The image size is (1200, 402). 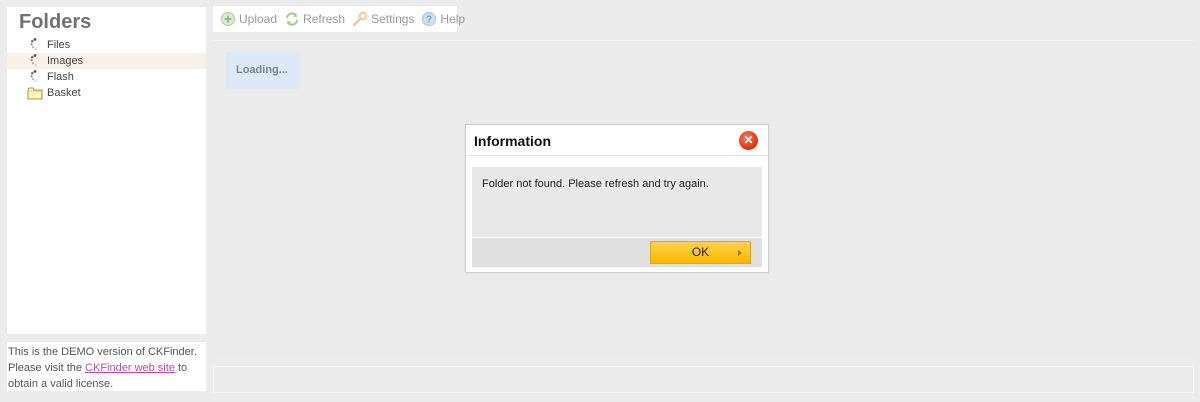 What do you see at coordinates (106, 77) in the screenshot?
I see `folder-item-flash: Flash` at bounding box center [106, 77].